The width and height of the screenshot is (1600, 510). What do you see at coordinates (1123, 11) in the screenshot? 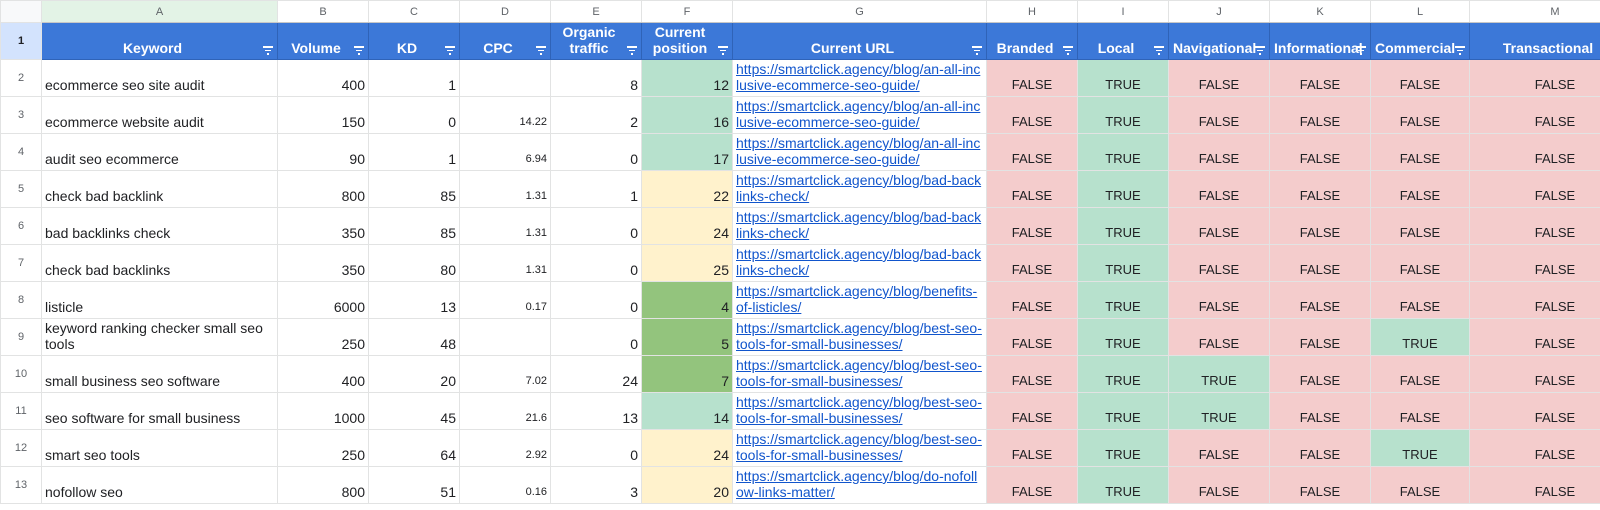
I see `column-header-i: I` at bounding box center [1123, 11].